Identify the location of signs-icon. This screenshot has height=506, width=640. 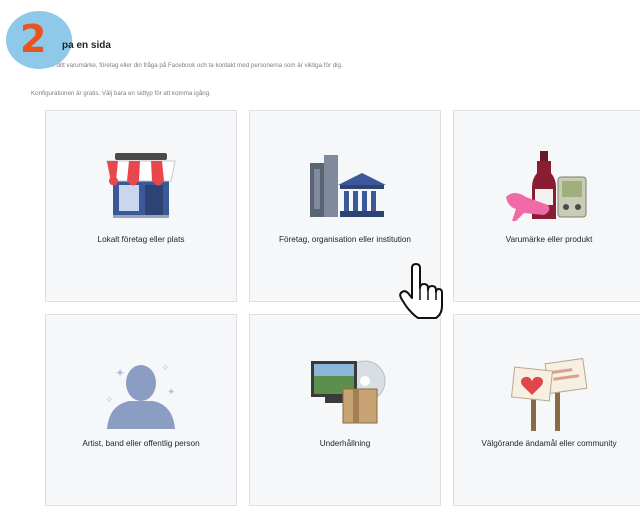
(547, 393).